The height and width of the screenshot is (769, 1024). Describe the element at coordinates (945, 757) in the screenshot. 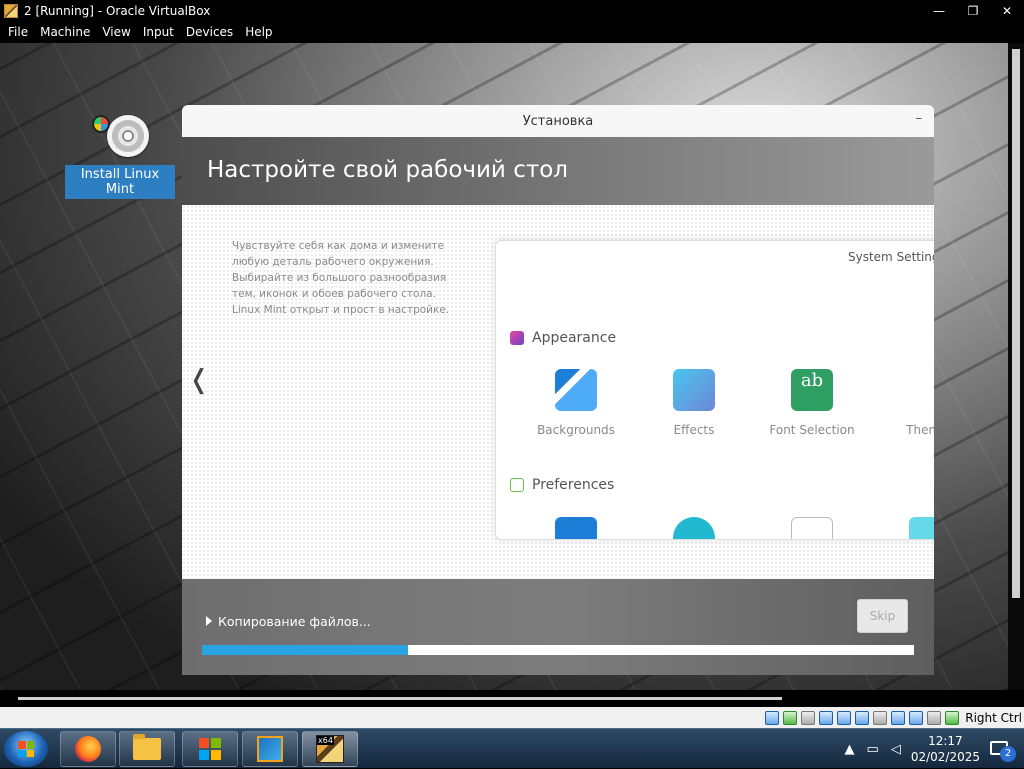

I see `clock-date: 02/02/2025` at that location.